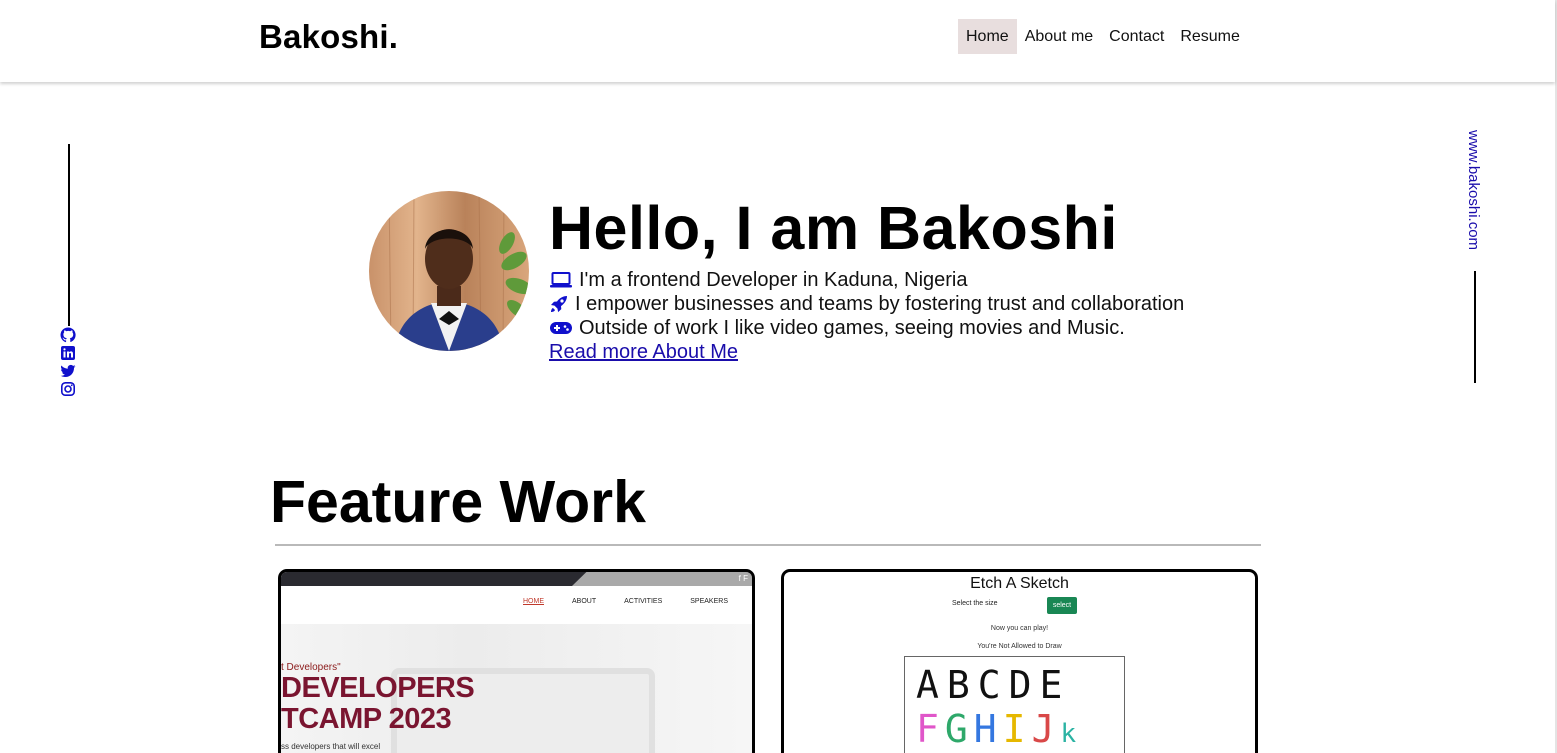 This screenshot has width=1557, height=753. Describe the element at coordinates (930, 729) in the screenshot. I see `sketch-letter: F` at that location.